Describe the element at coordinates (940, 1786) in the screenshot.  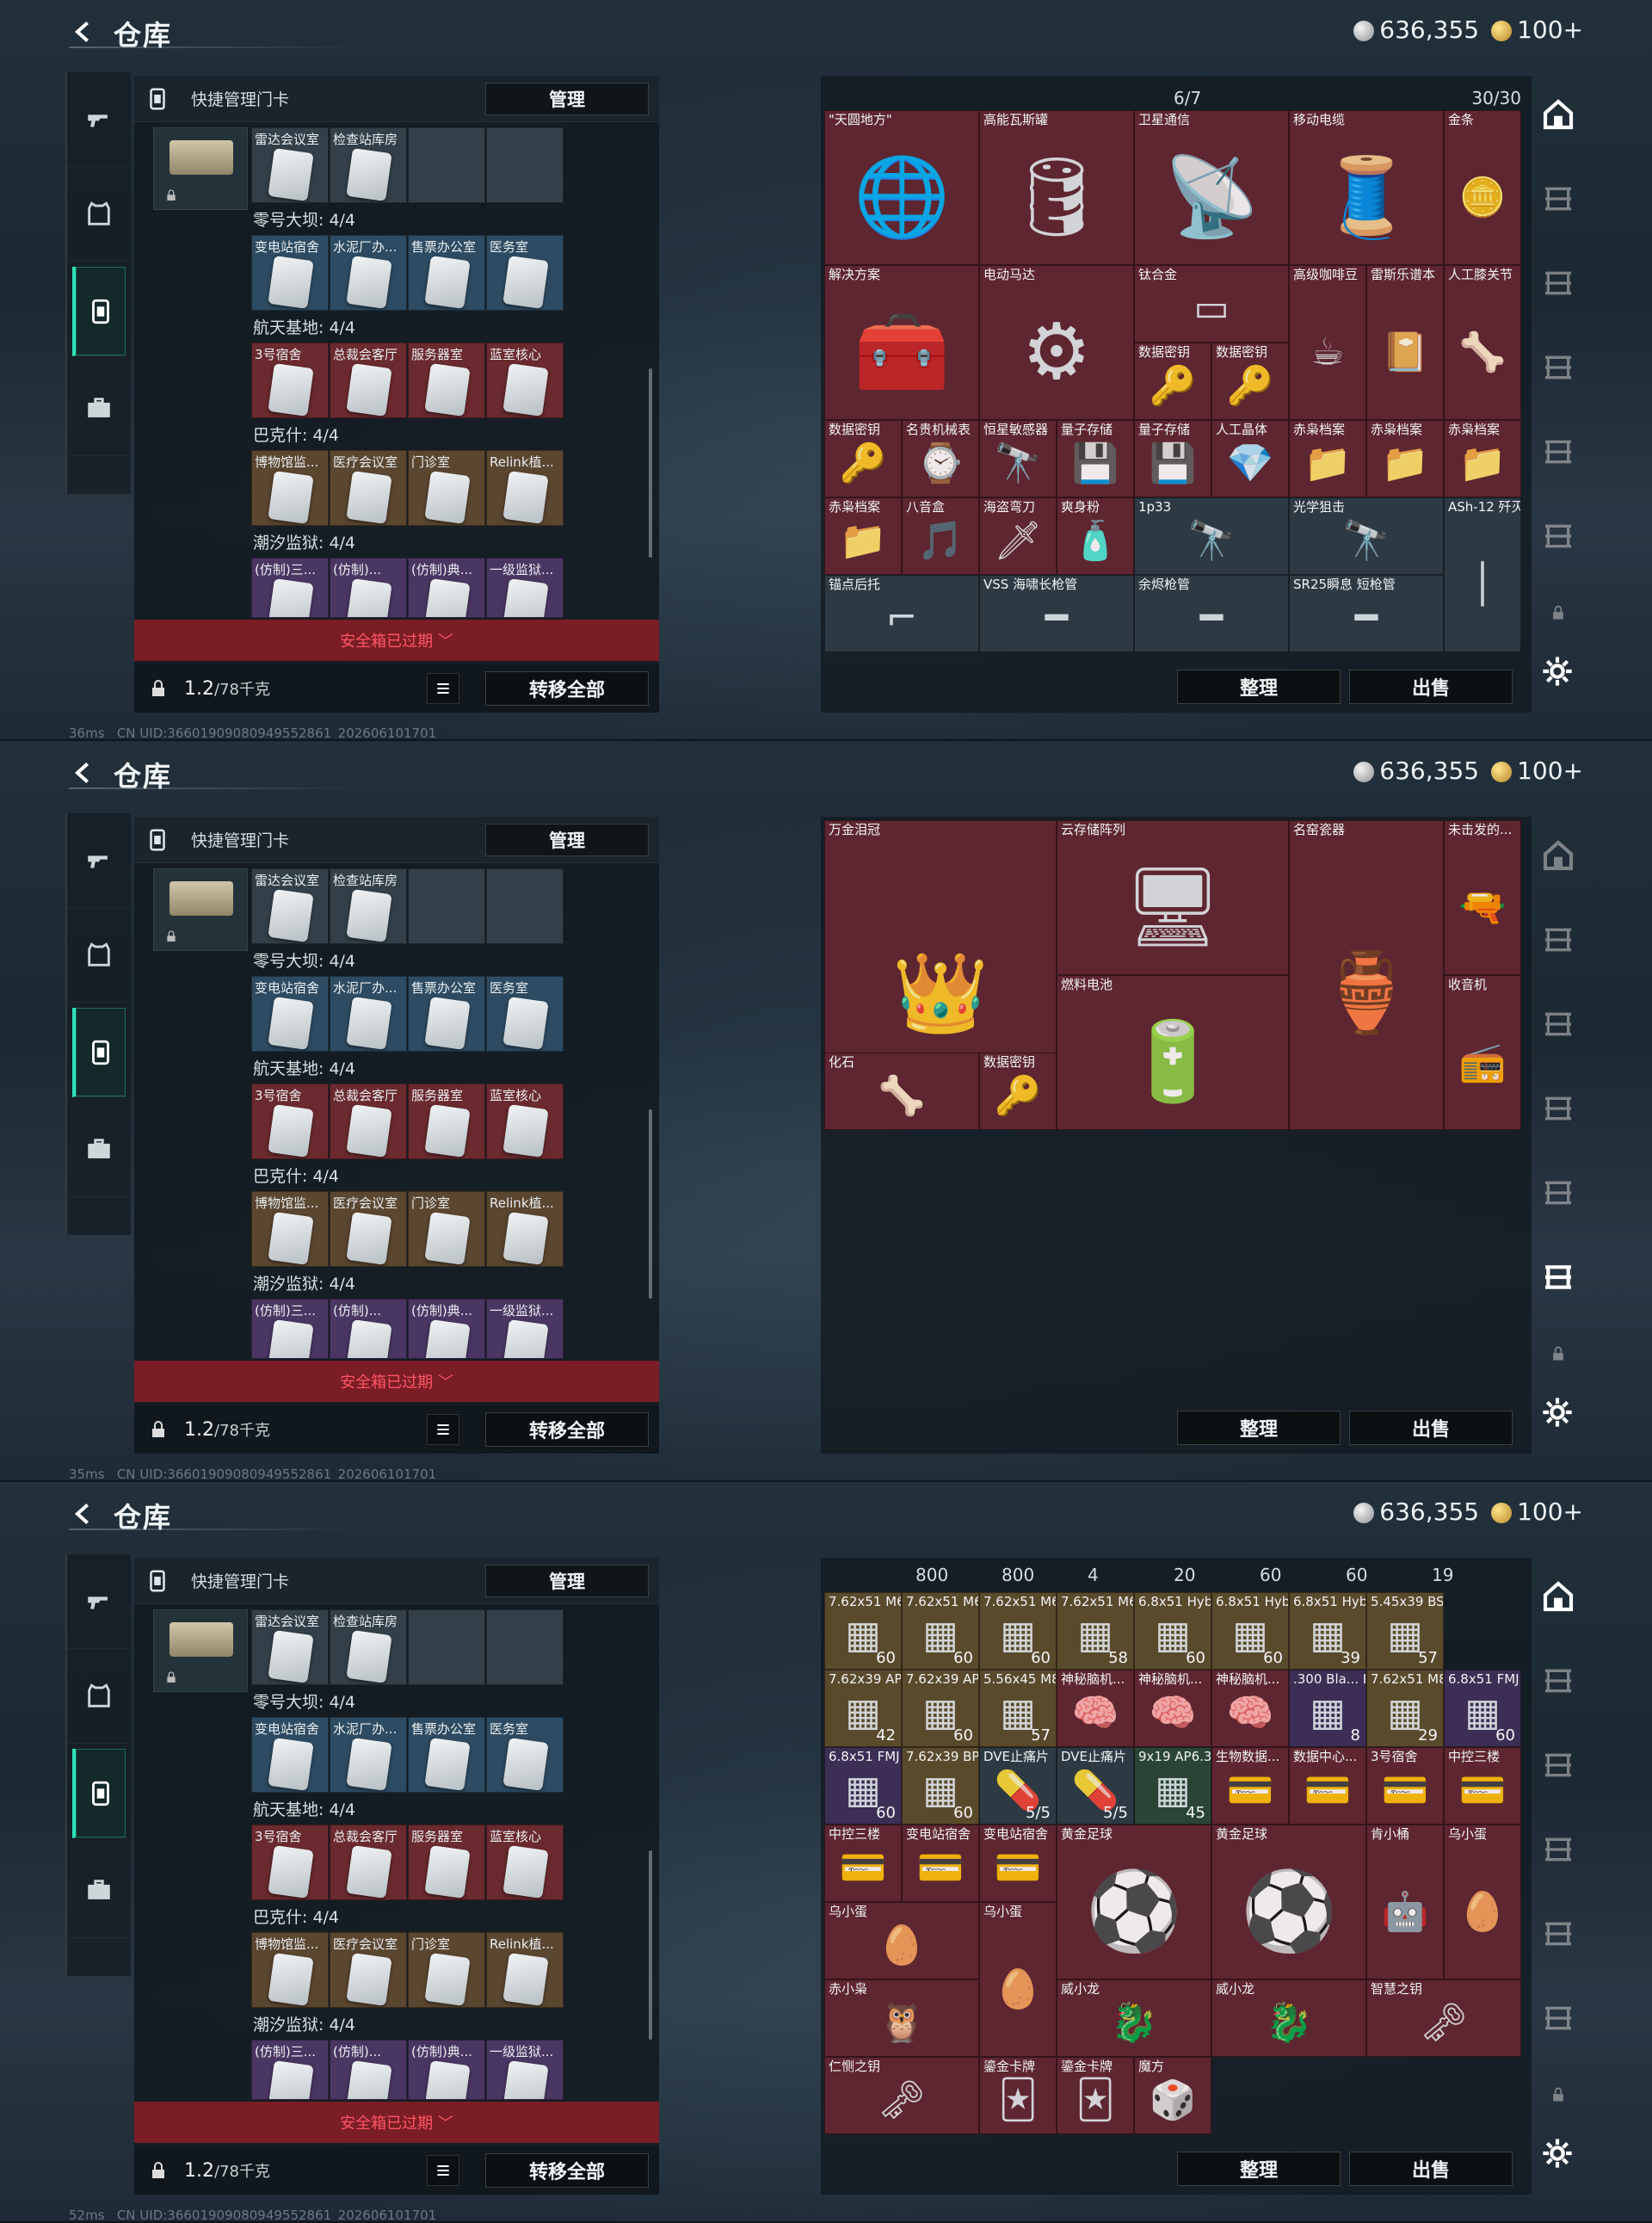
I see `stash-item: ▦ 7.62x39 BP 60` at that location.